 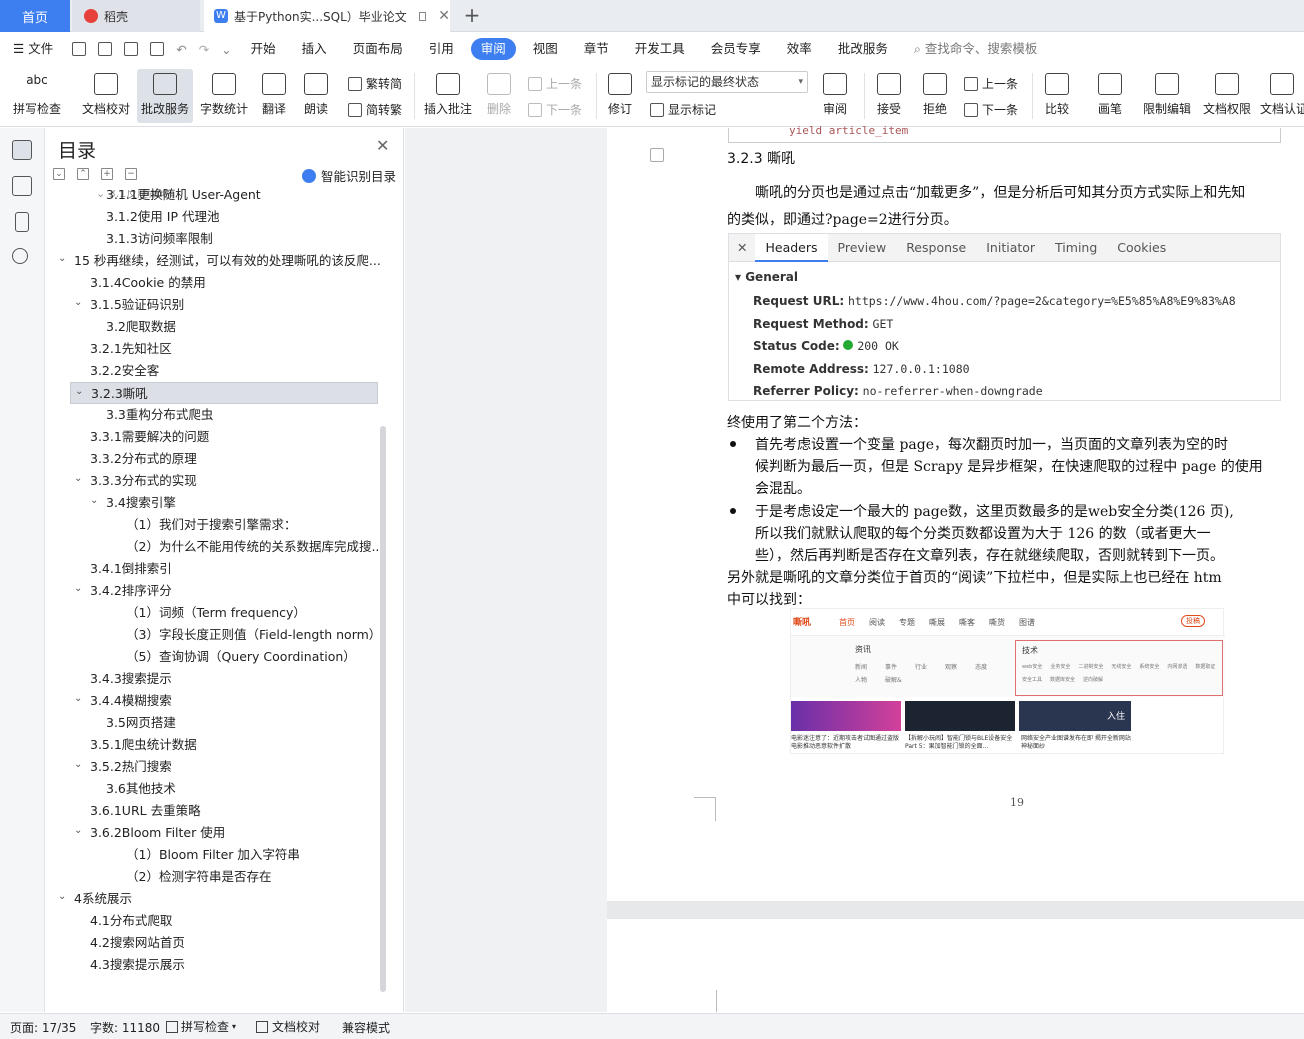 What do you see at coordinates (107, 174) in the screenshot?
I see `add-level-icon: +` at bounding box center [107, 174].